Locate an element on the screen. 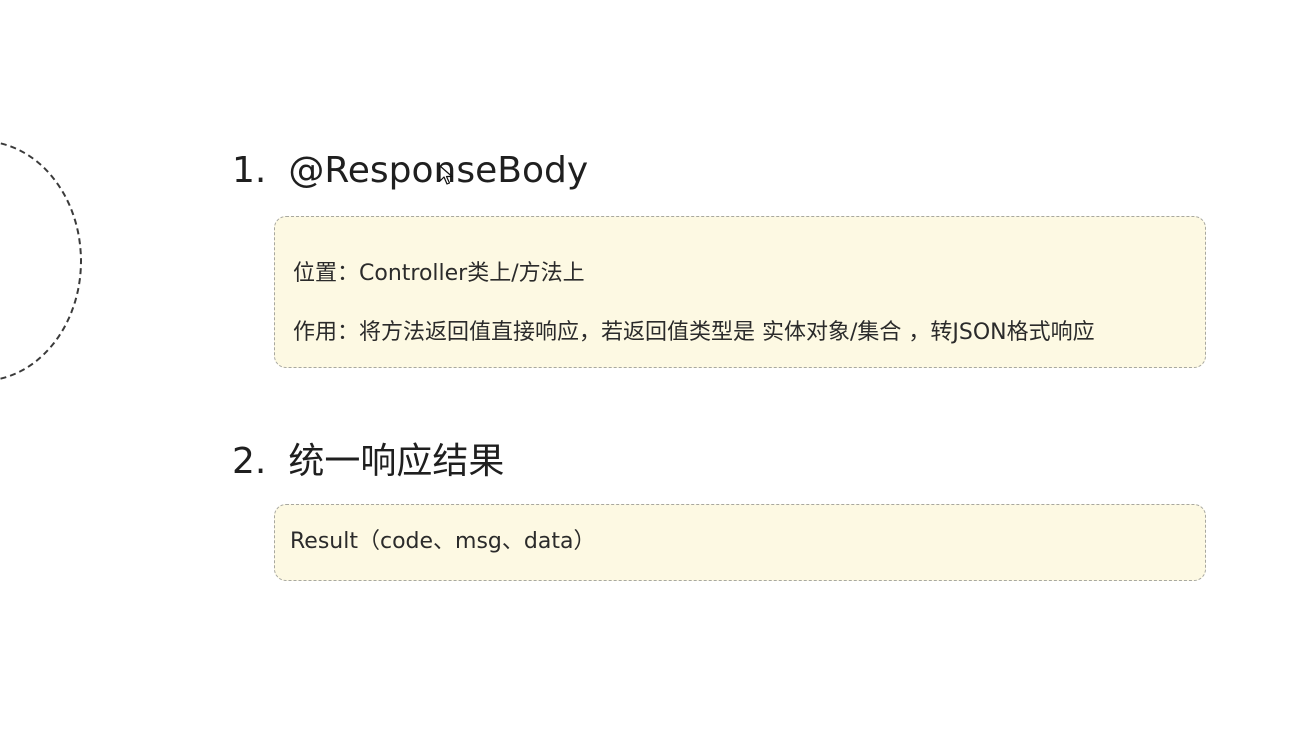  section-1-number: 1. is located at coordinates (249, 170).